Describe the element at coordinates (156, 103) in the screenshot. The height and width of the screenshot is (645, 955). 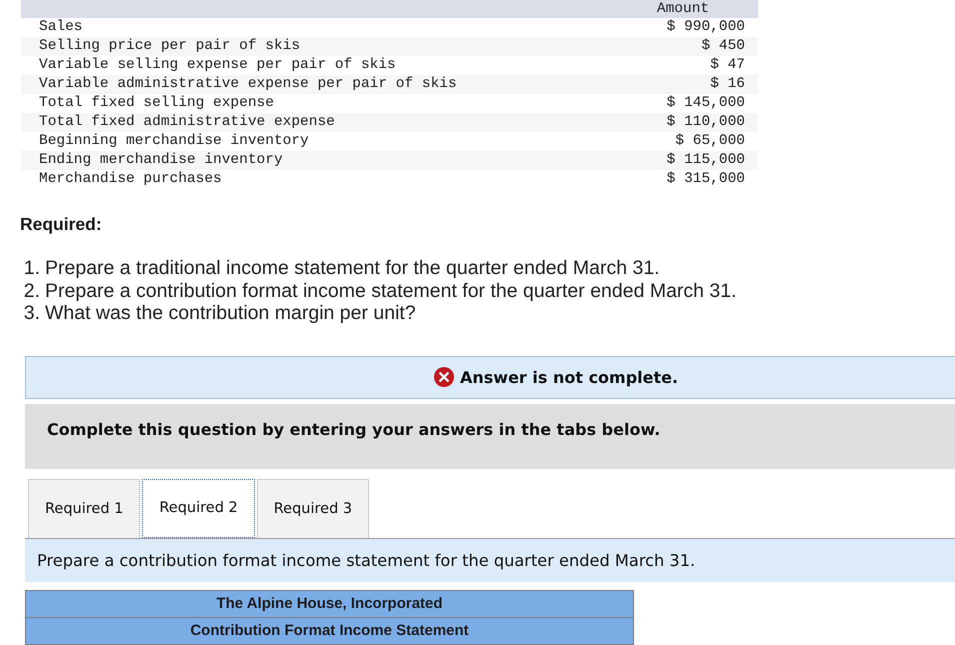
I see `row-label: Total fixed selling expense` at that location.